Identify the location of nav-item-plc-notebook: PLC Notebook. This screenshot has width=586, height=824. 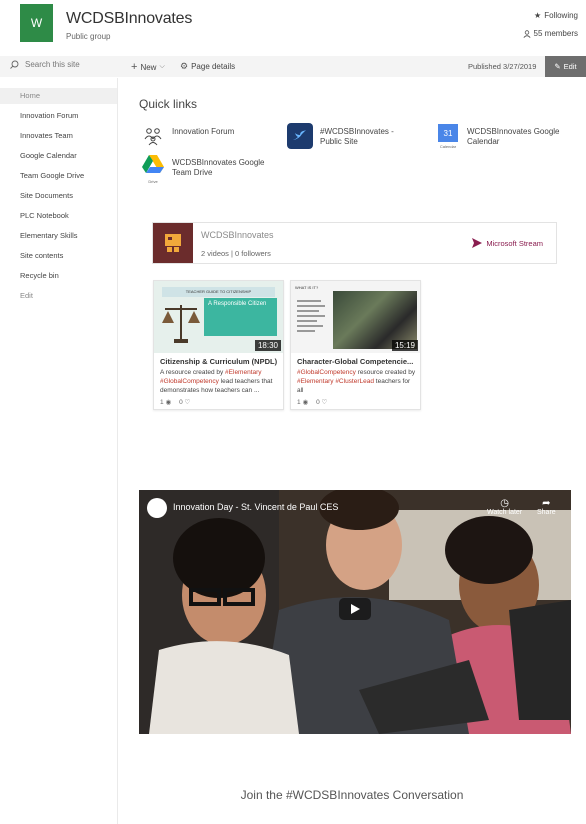
(58, 216).